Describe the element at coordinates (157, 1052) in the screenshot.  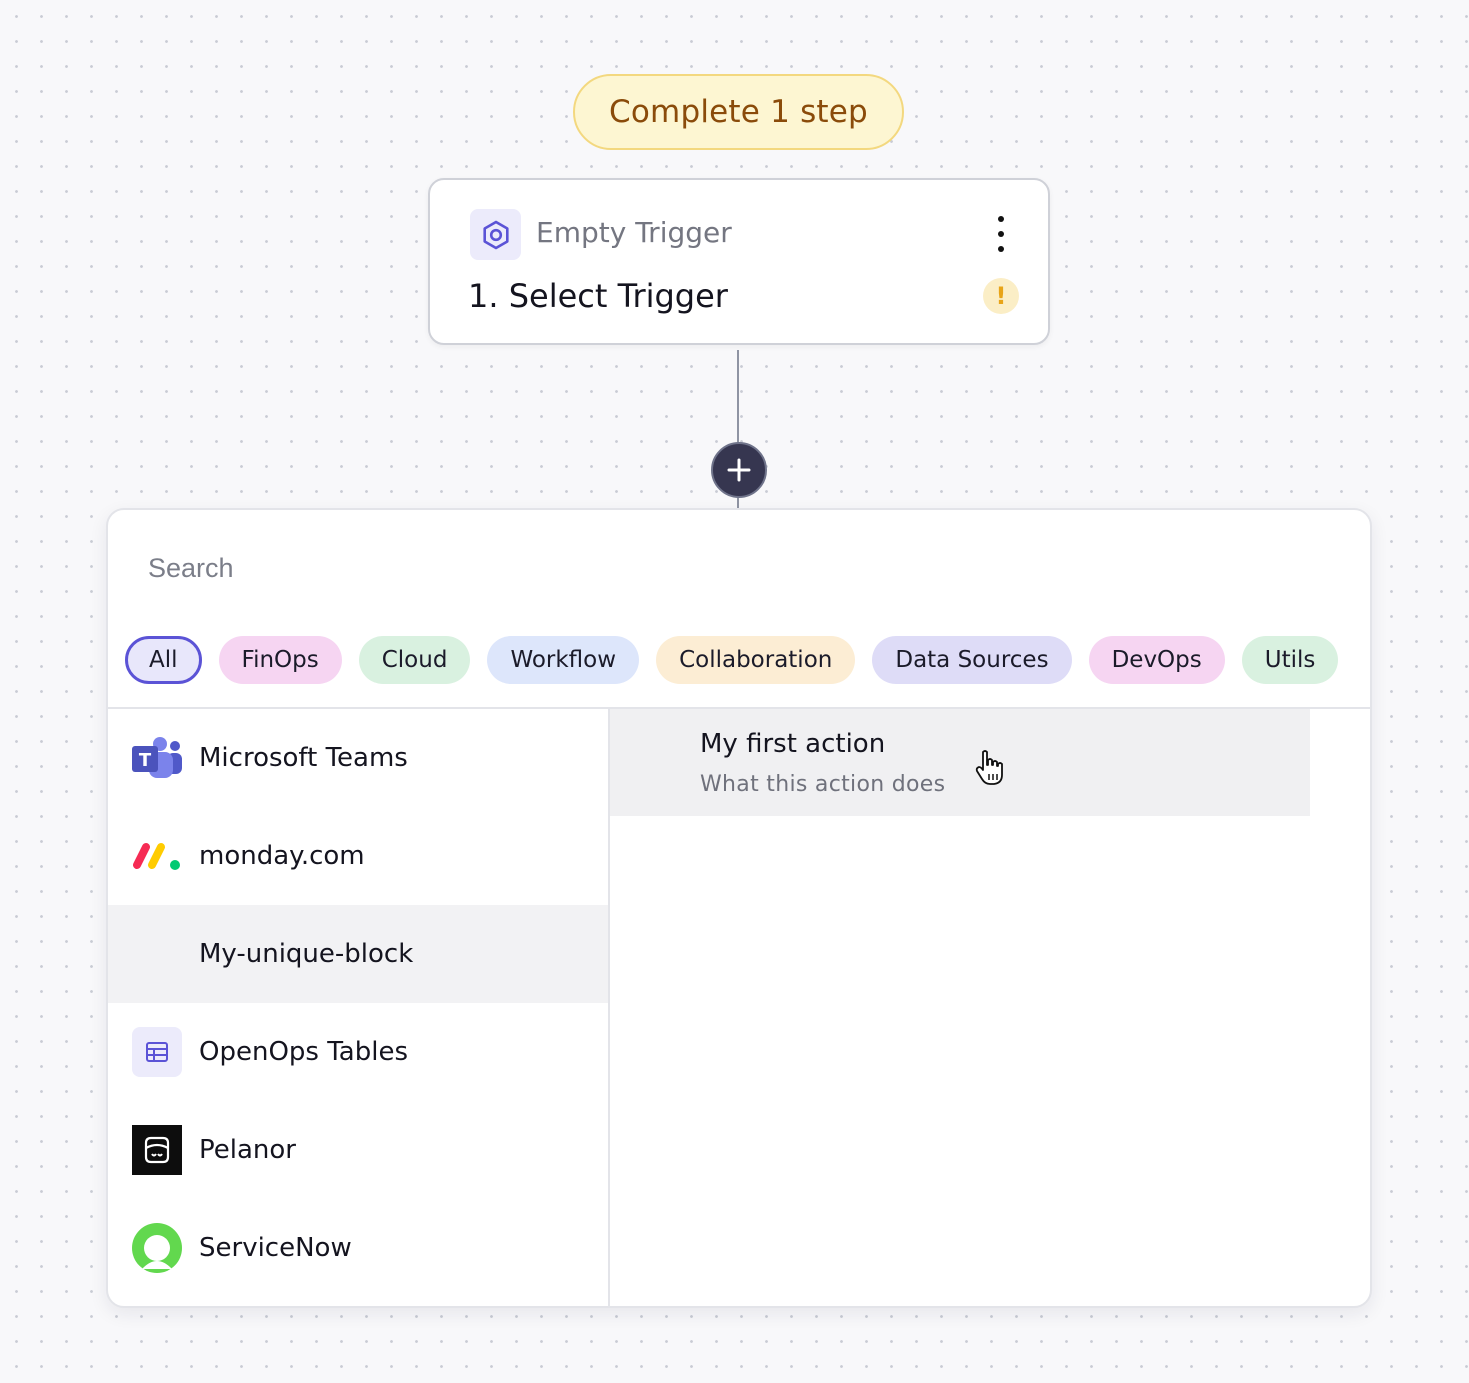
I see `table-icon` at that location.